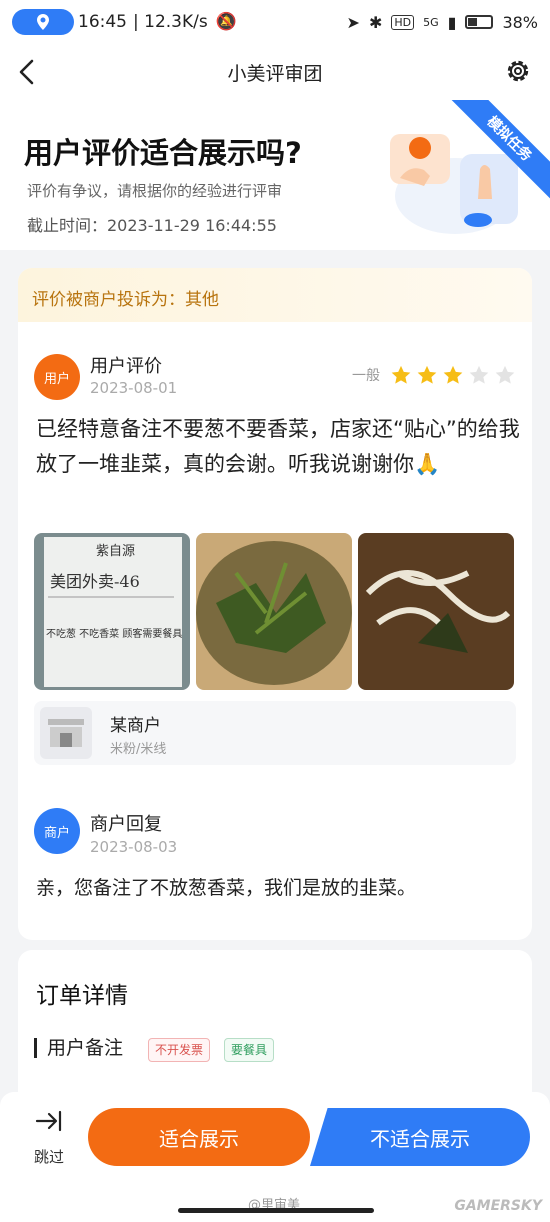 The height and width of the screenshot is (1222, 550). I want to click on tag-need-utensils: 要餐具, so click(249, 1050).